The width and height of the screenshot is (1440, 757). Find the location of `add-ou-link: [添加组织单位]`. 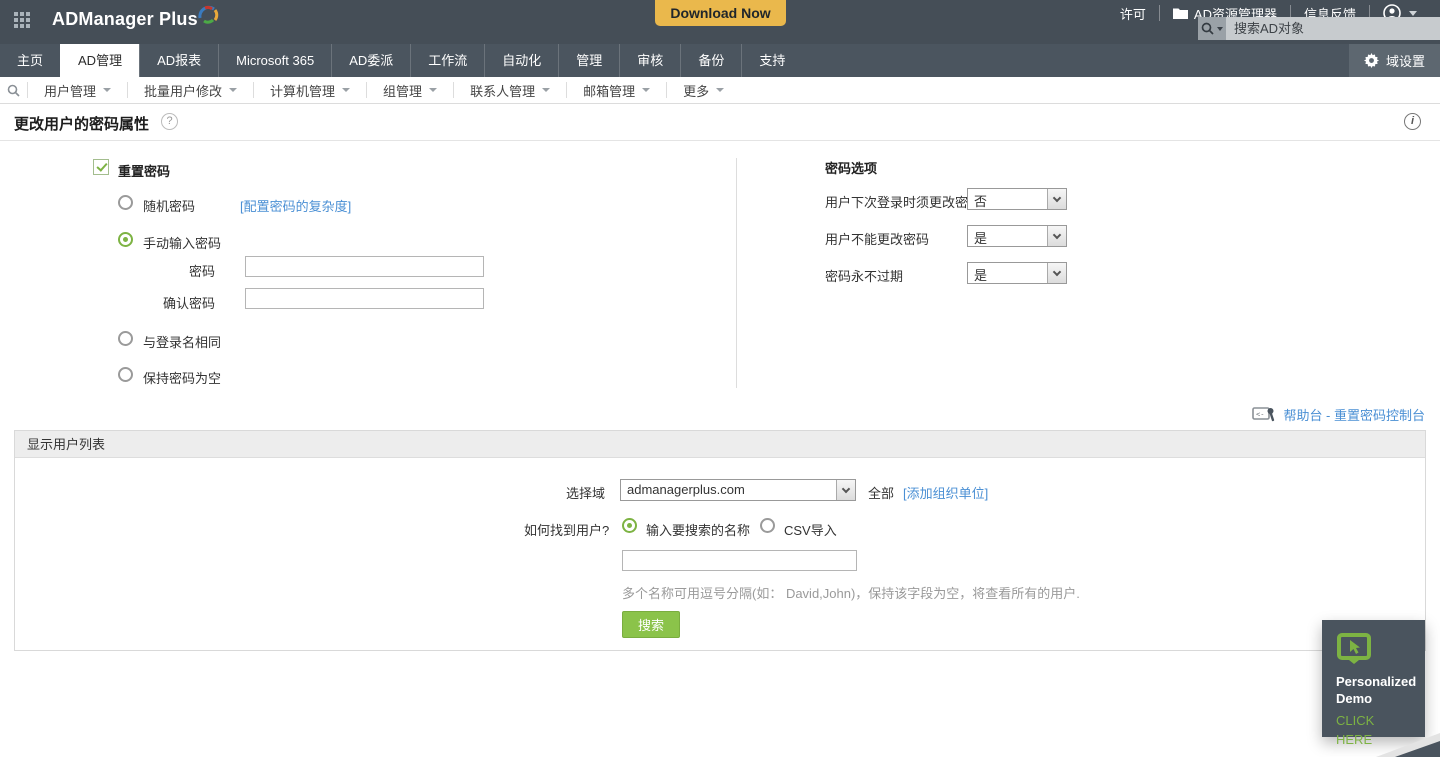

add-ou-link: [添加组织单位] is located at coordinates (945, 492).